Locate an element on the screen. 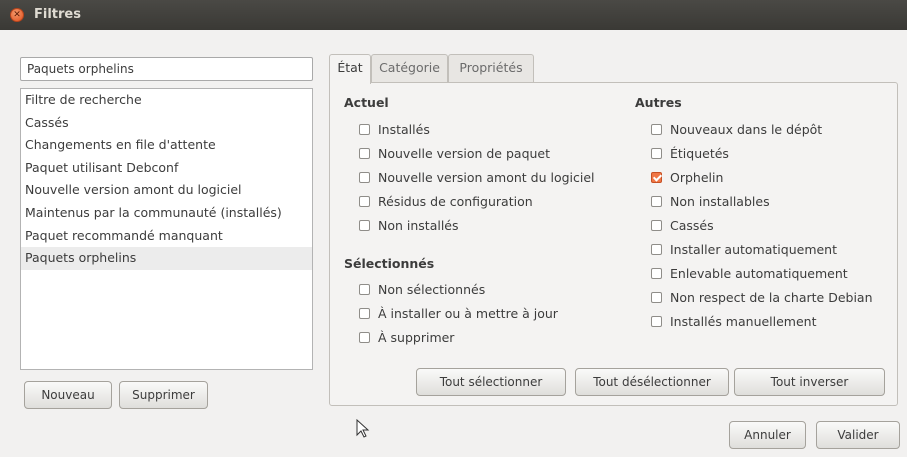 The width and height of the screenshot is (907, 457). checkbox-label: Non sélectionnés is located at coordinates (432, 289).